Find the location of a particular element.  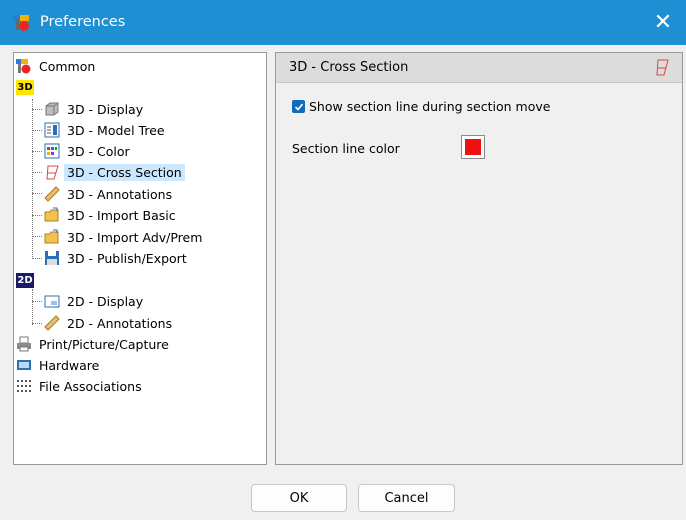

panel-title: 3D - Cross Section is located at coordinates (349, 67).